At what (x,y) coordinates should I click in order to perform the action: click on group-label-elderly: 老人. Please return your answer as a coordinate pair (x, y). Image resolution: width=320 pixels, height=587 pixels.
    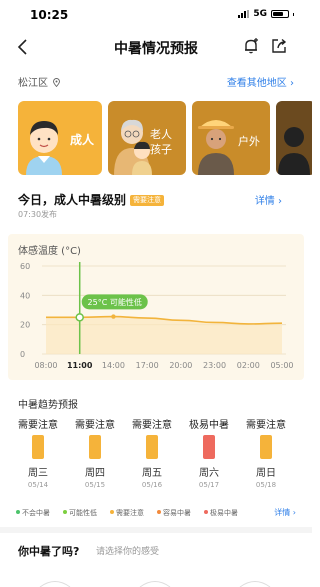
    Looking at the image, I should click on (161, 134).